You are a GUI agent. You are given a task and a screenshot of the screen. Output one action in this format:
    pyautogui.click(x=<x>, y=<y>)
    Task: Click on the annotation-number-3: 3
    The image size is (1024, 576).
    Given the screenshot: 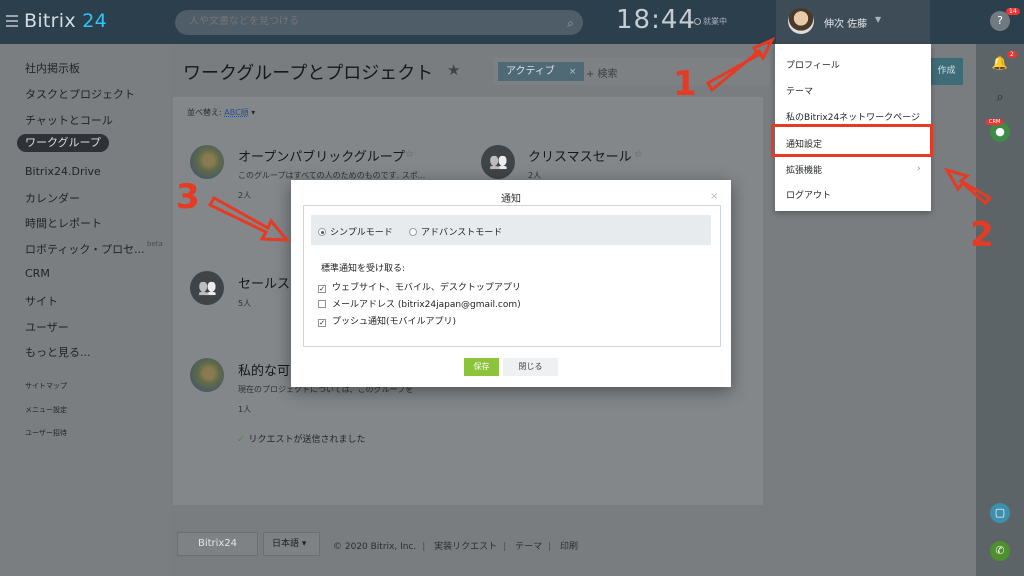 What is the action you would take?
    pyautogui.click(x=188, y=197)
    